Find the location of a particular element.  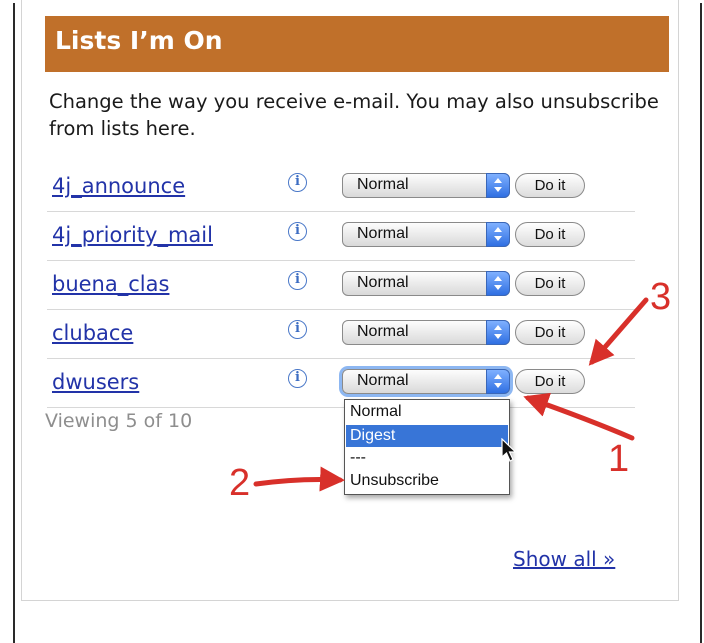

annotation-number-2: 2 is located at coordinates (240, 483).